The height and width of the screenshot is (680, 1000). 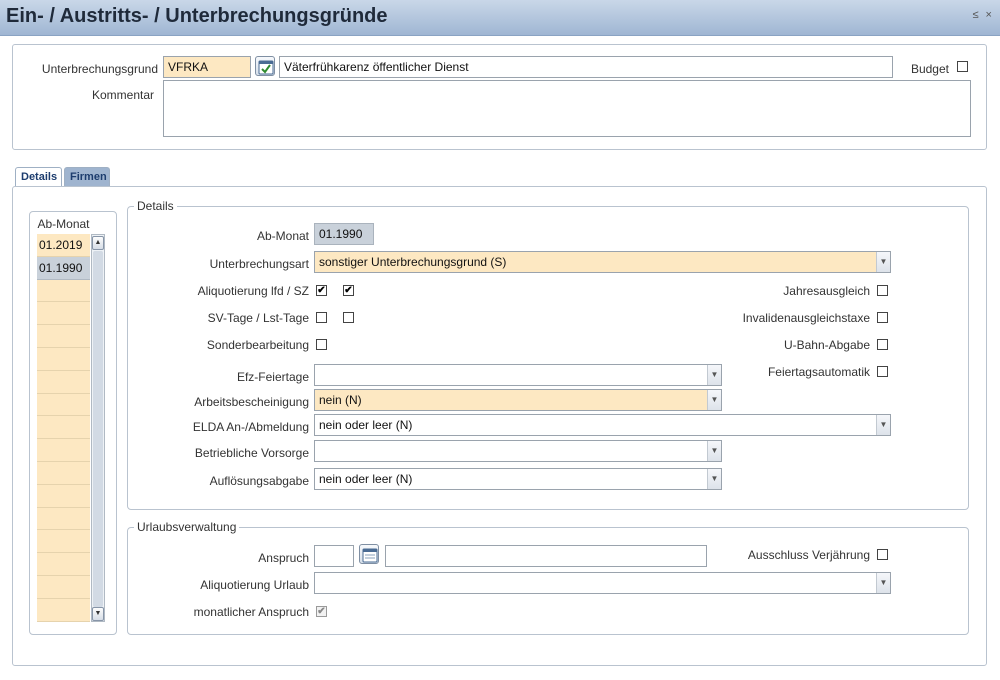 What do you see at coordinates (257, 345) in the screenshot?
I see `sonderbearbeitung-label: Sonderbearbeitung` at bounding box center [257, 345].